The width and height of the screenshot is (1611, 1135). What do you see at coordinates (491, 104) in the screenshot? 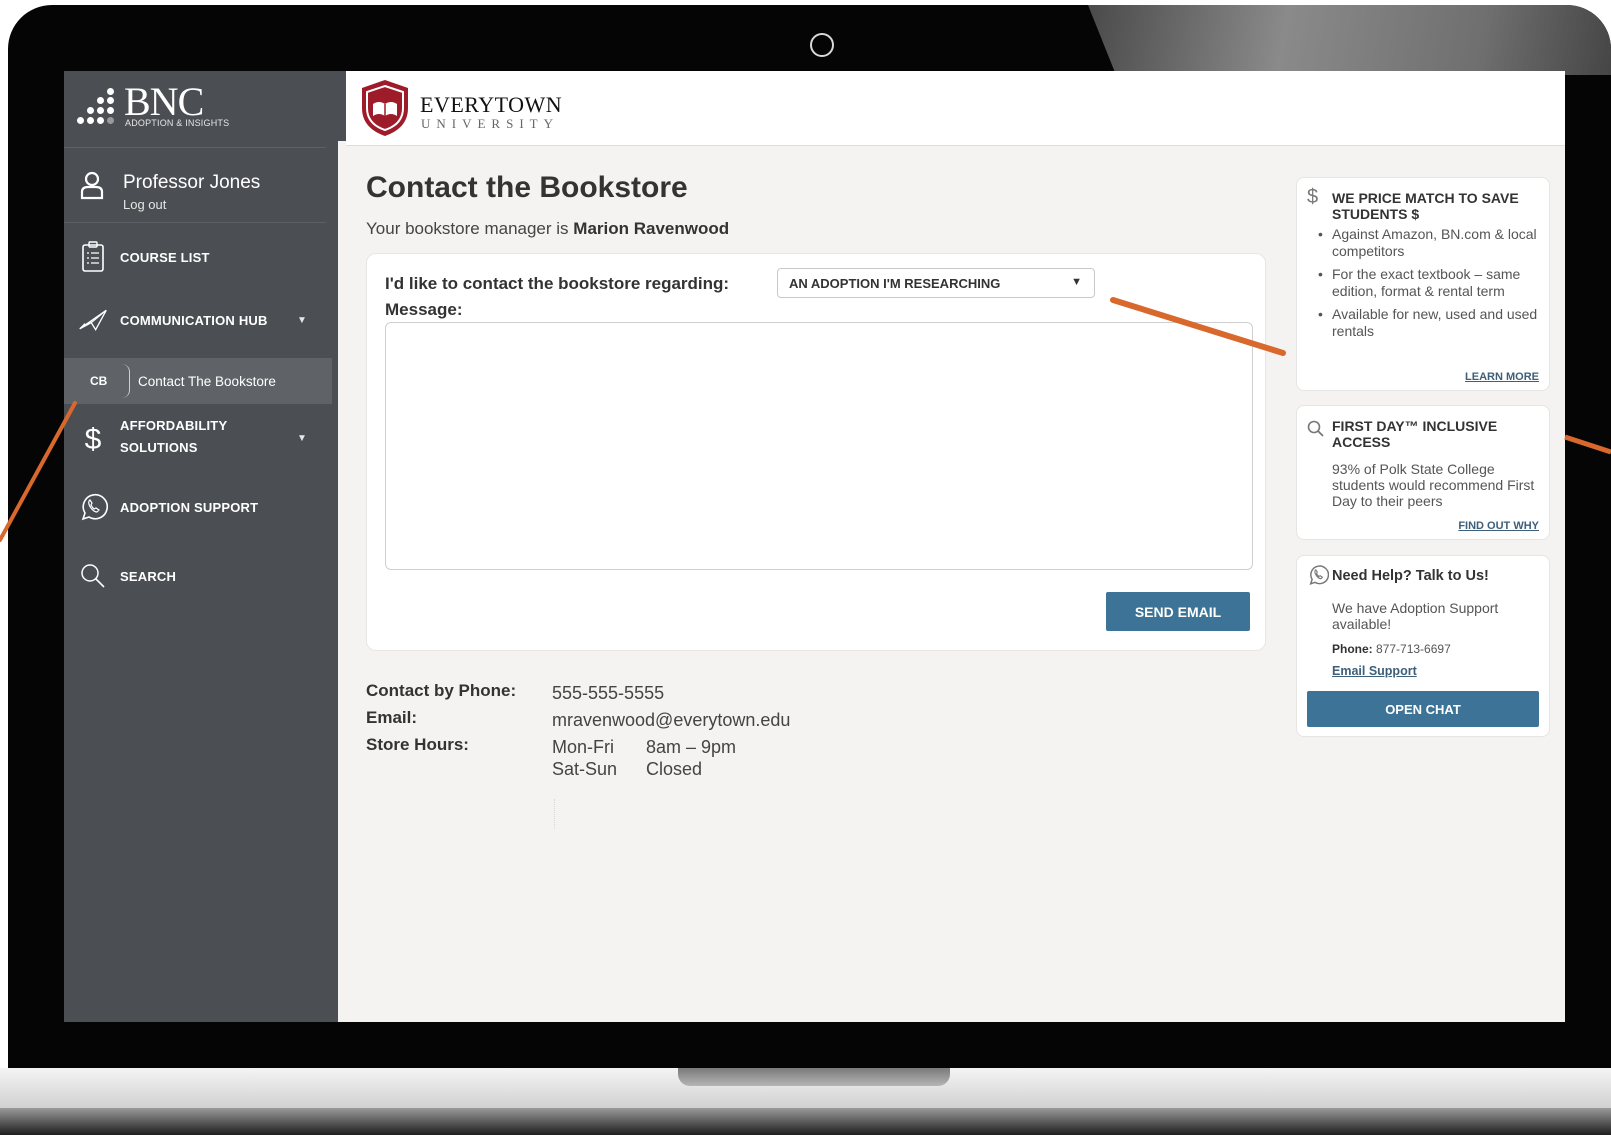
I see `university-name: EVERYTOWN` at bounding box center [491, 104].